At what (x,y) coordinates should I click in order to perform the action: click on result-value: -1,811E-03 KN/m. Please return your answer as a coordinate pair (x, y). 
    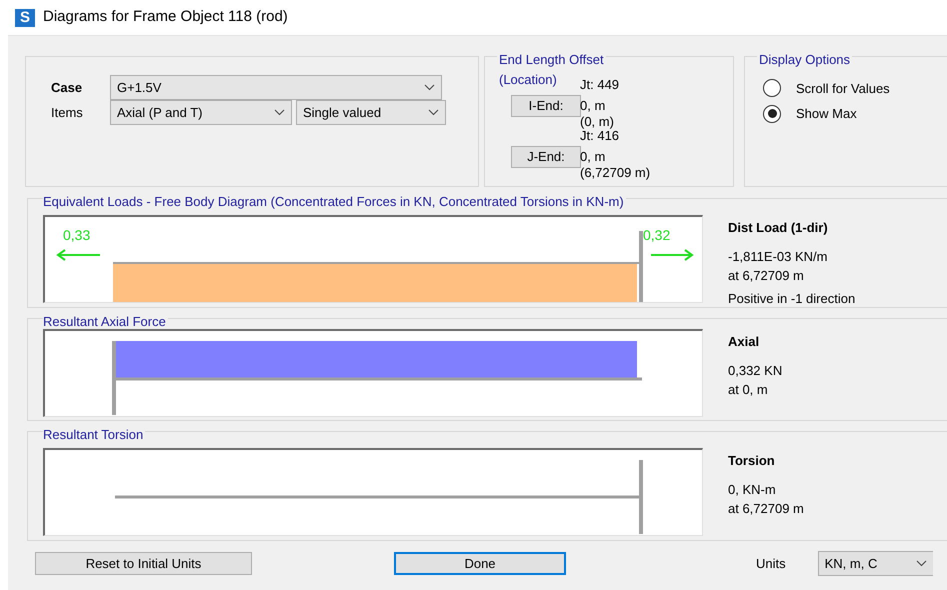
    Looking at the image, I should click on (778, 257).